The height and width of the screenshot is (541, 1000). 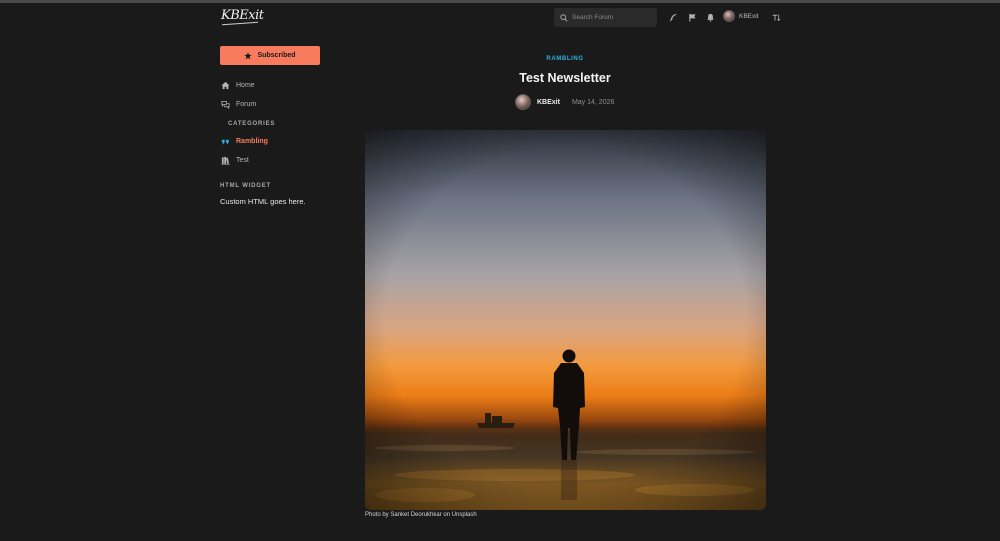 What do you see at coordinates (242, 160) in the screenshot?
I see `sidebar-item-label: Test` at bounding box center [242, 160].